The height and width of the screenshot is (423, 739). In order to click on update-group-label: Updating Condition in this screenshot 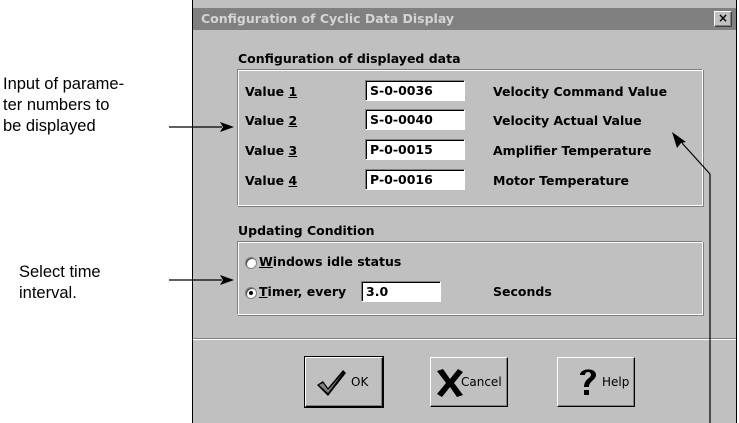, I will do `click(306, 230)`.